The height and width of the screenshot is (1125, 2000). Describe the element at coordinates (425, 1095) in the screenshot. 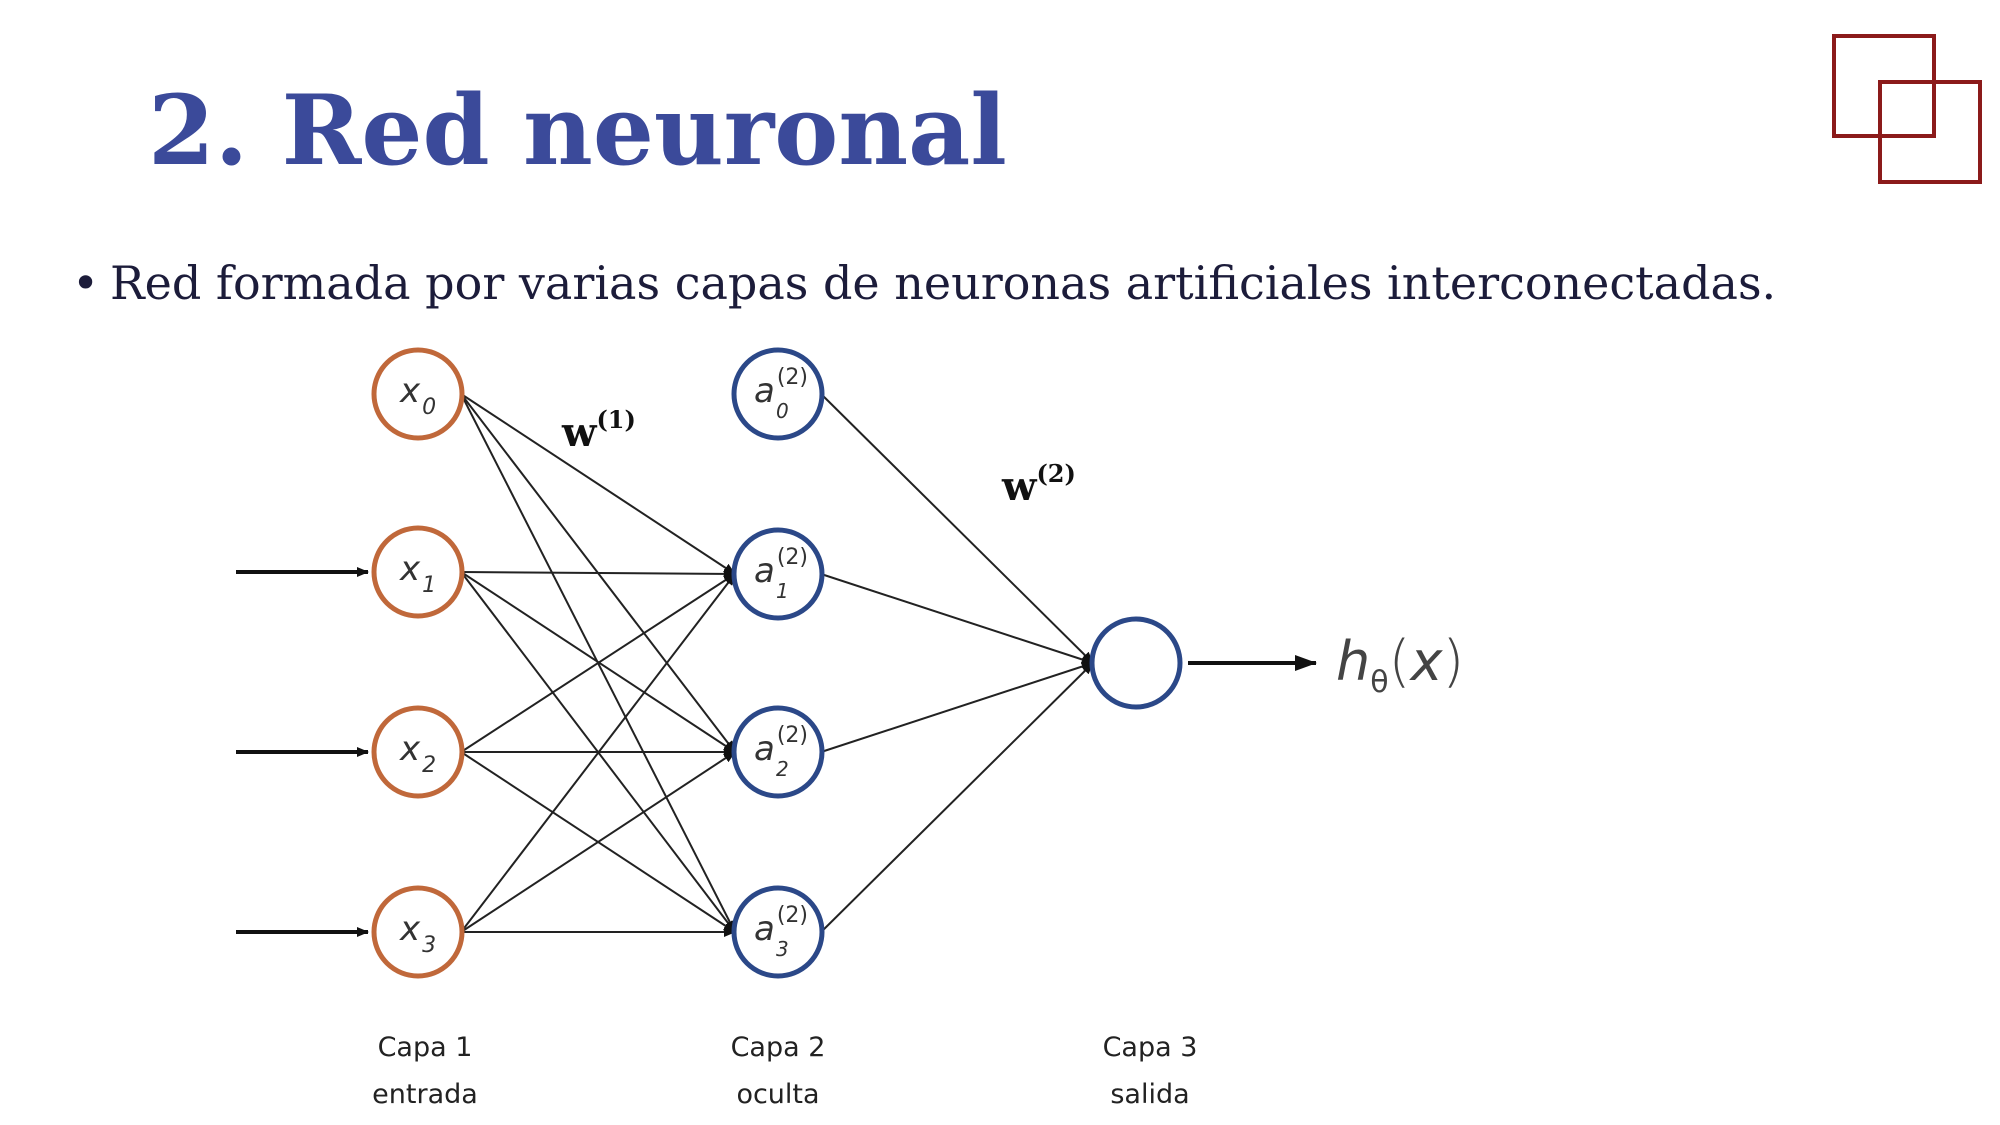

I see `layer-role: entrada` at that location.